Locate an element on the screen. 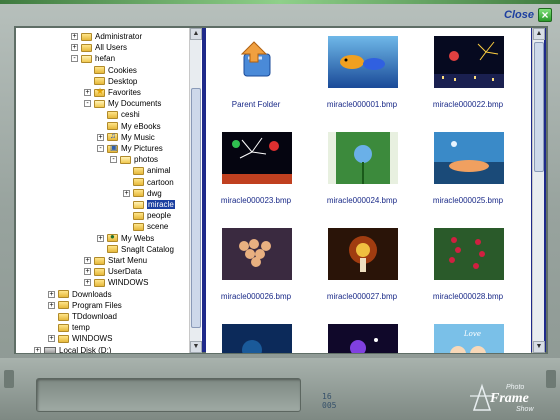  thumbnail-label: miracle000027.bmp is located at coordinates (362, 296).